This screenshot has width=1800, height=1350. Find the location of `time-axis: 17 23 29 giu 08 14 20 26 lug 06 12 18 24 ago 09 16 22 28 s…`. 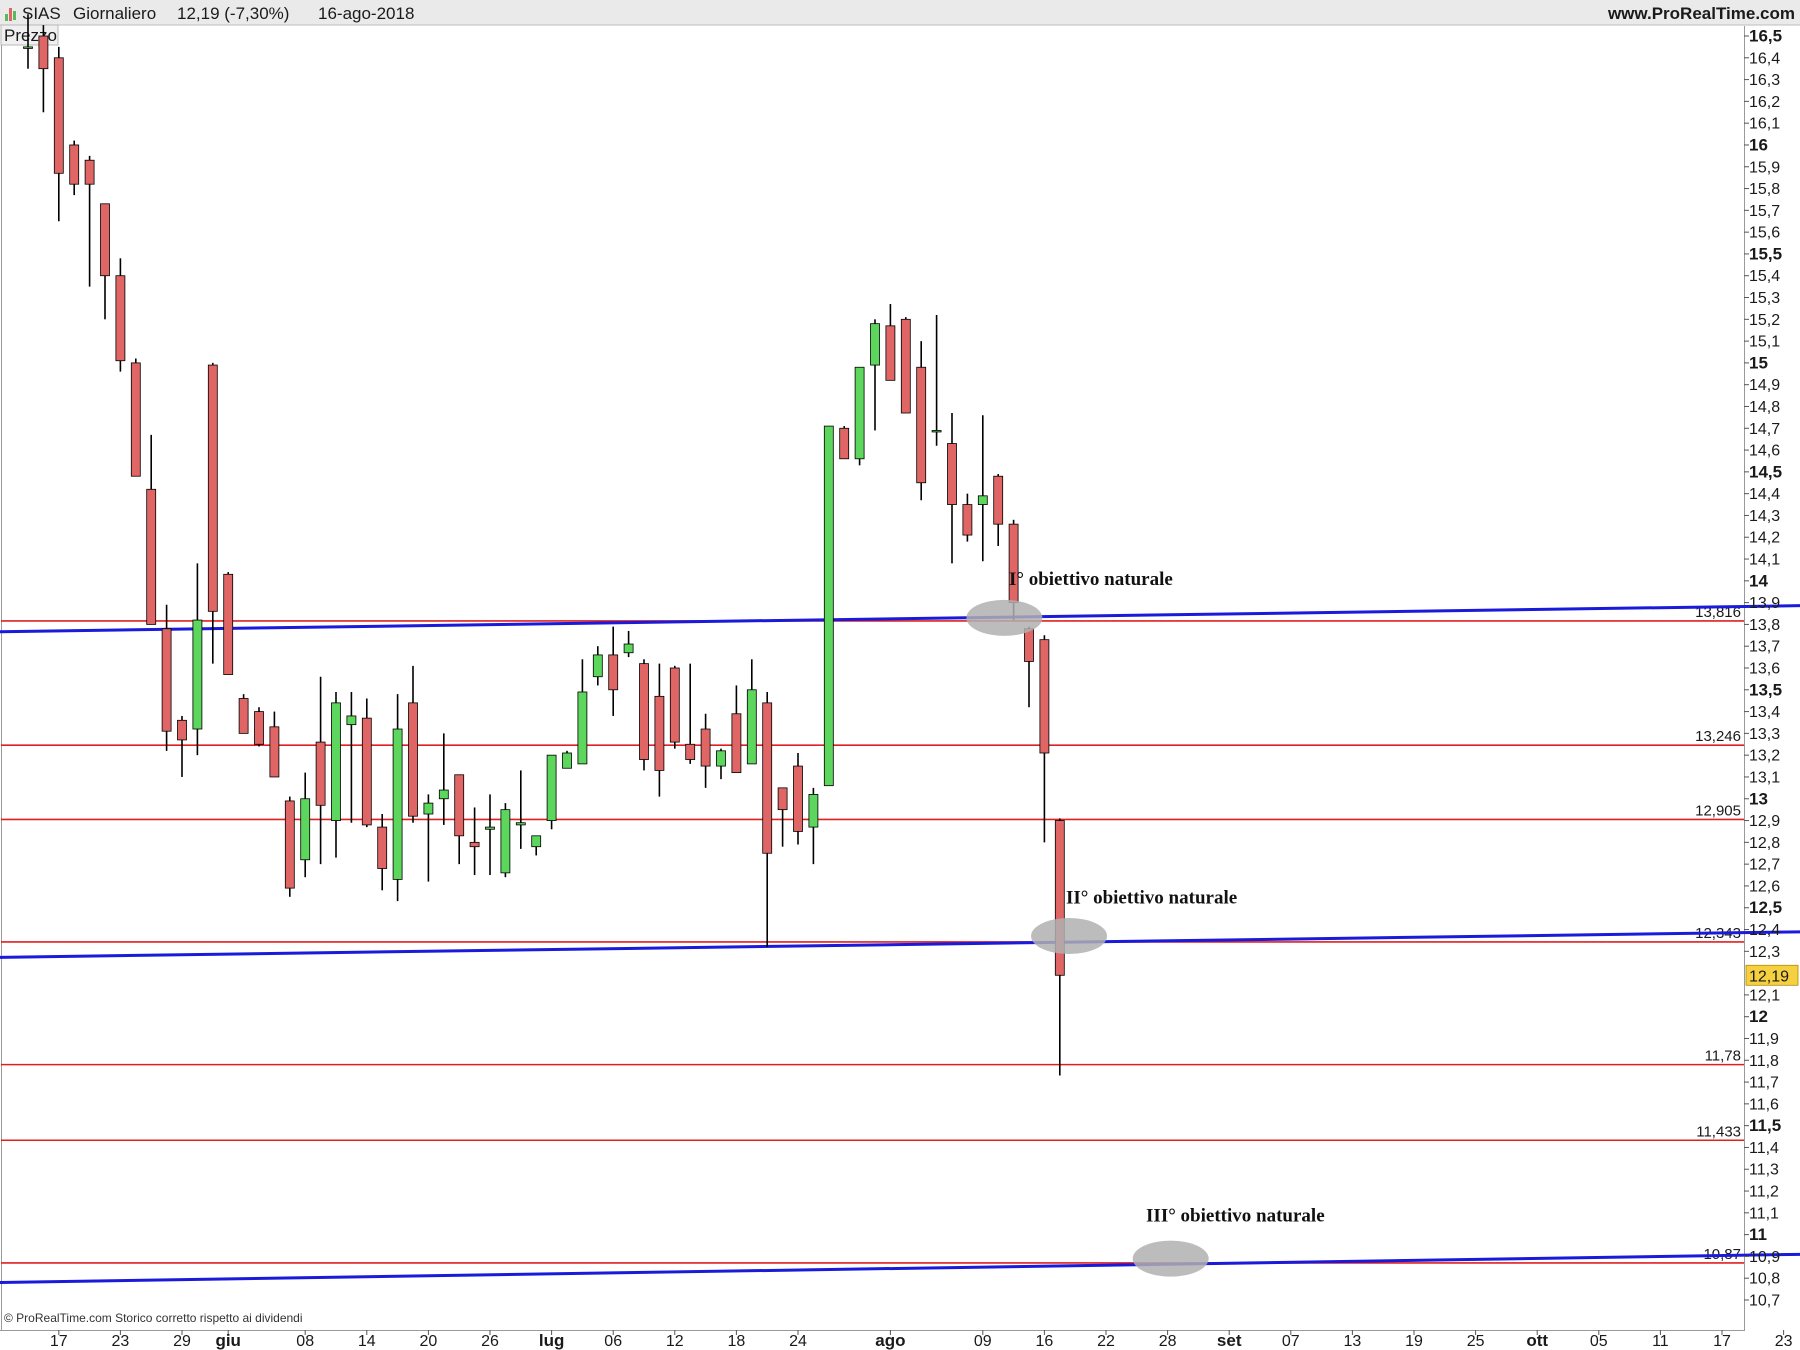

time-axis: 17 23 29 giu 08 14 20 26 lug 06 12 18 24 ago 09 16 22 28 s… is located at coordinates (925, 1340).